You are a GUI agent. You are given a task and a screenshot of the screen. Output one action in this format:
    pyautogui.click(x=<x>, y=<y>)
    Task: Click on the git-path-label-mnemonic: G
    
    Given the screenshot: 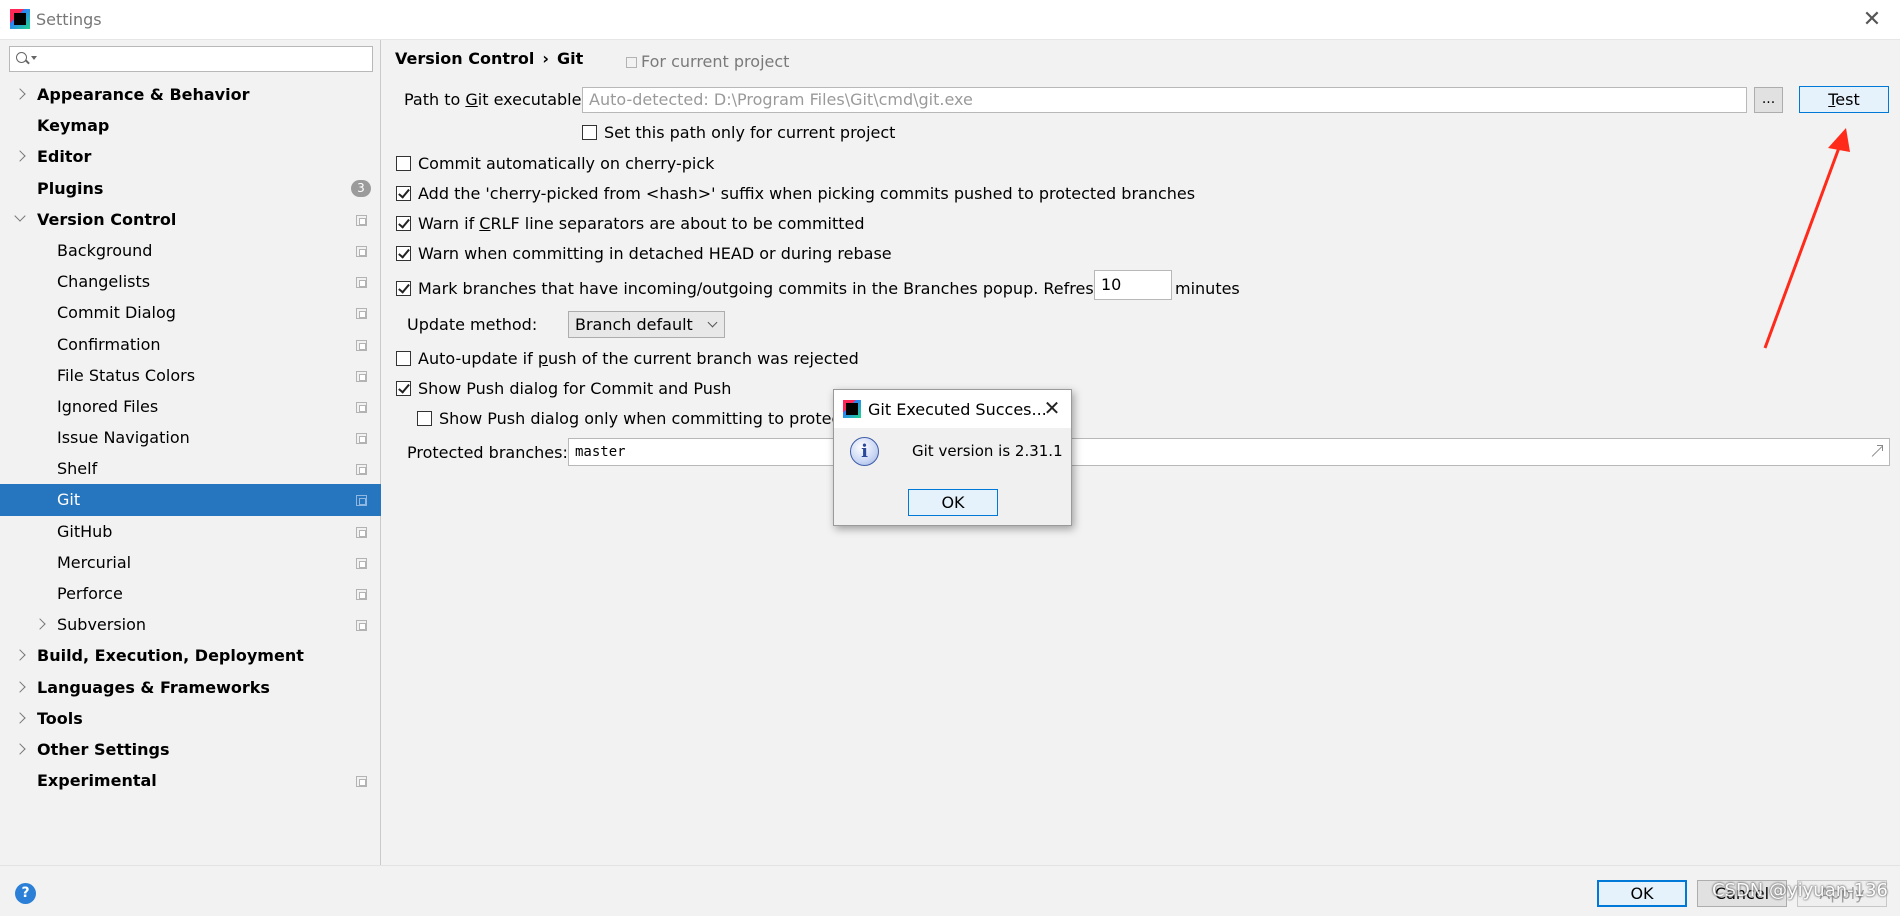 What is the action you would take?
    pyautogui.click(x=471, y=99)
    